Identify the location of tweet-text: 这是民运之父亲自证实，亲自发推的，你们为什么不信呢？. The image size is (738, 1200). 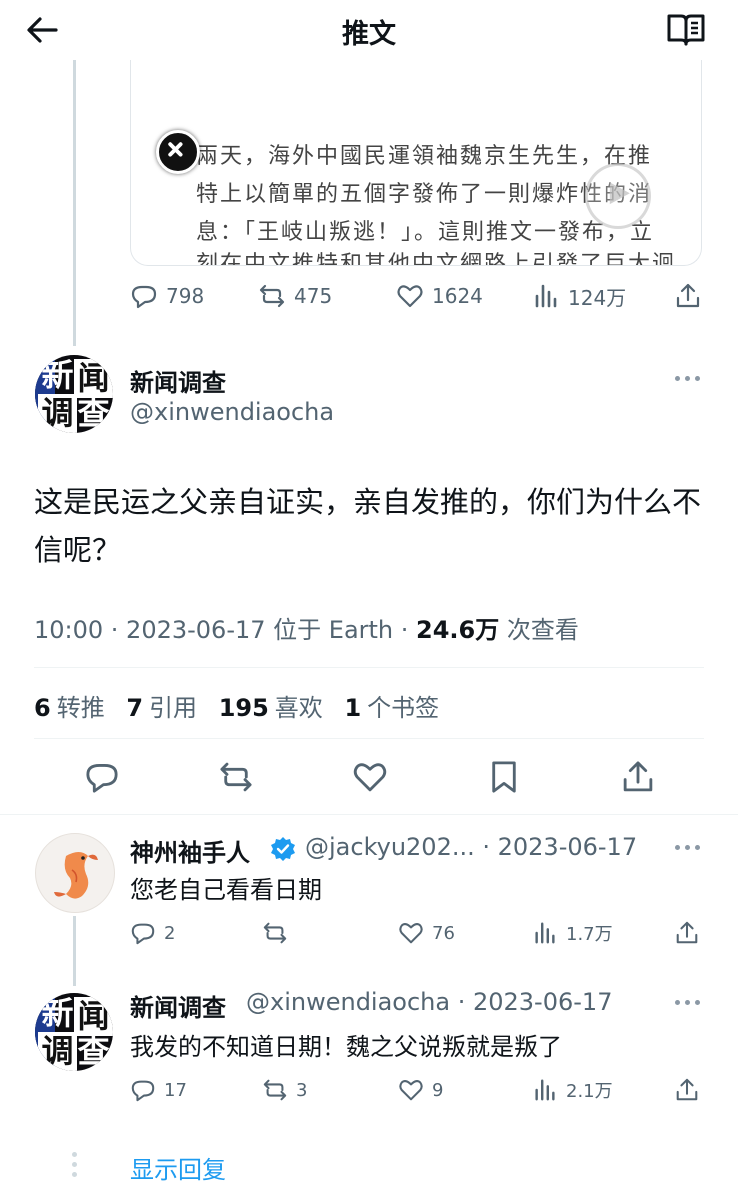
(368, 526).